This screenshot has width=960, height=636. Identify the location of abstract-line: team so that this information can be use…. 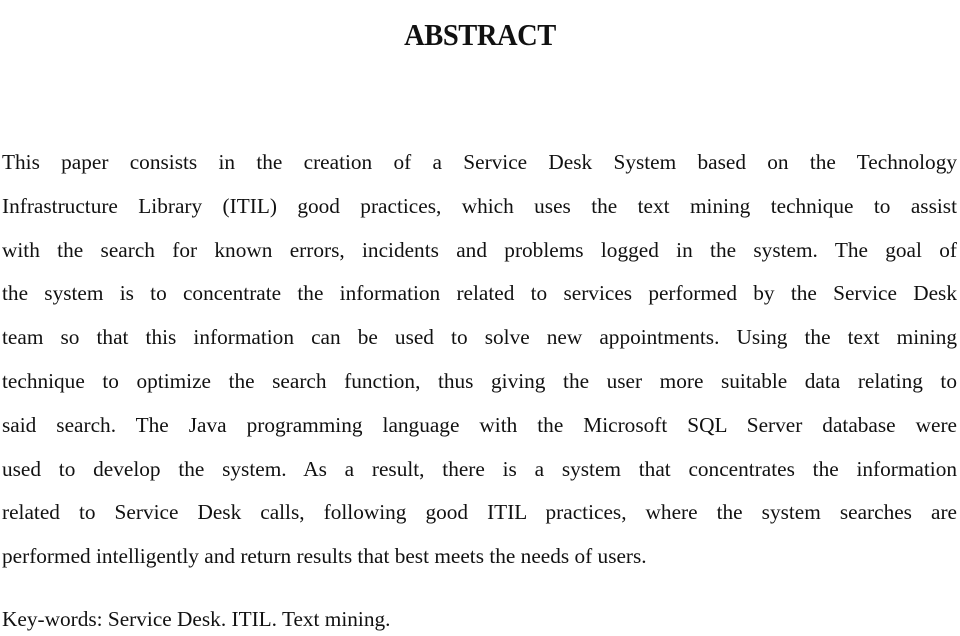
(479, 337).